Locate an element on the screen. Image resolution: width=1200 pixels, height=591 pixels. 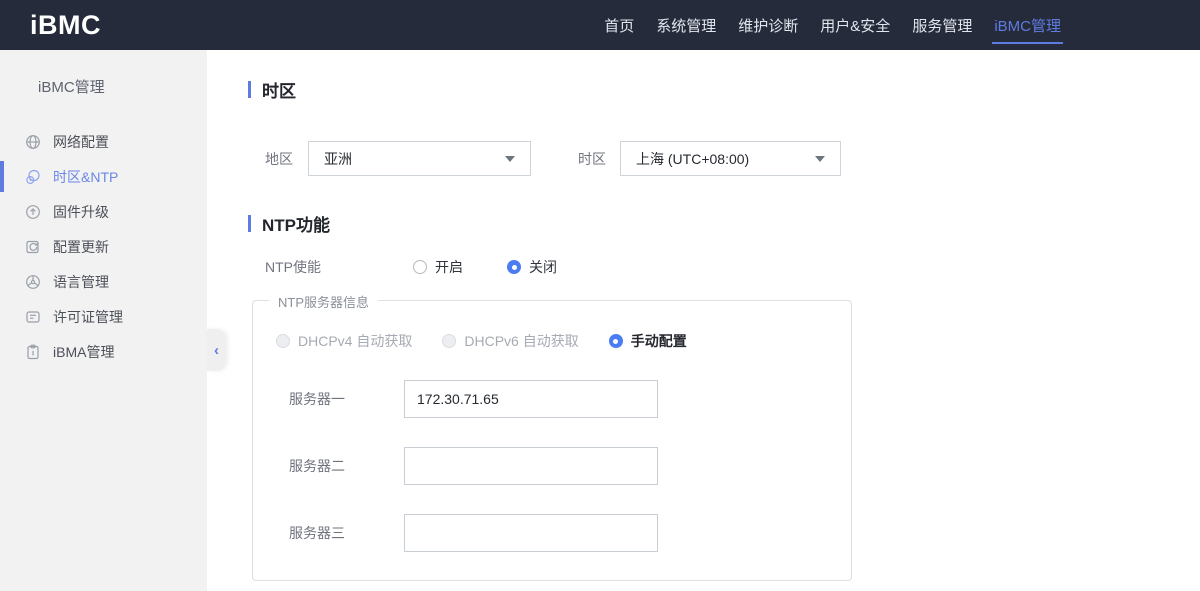
sidebar-item-label: 语言管理 is located at coordinates (81, 281).